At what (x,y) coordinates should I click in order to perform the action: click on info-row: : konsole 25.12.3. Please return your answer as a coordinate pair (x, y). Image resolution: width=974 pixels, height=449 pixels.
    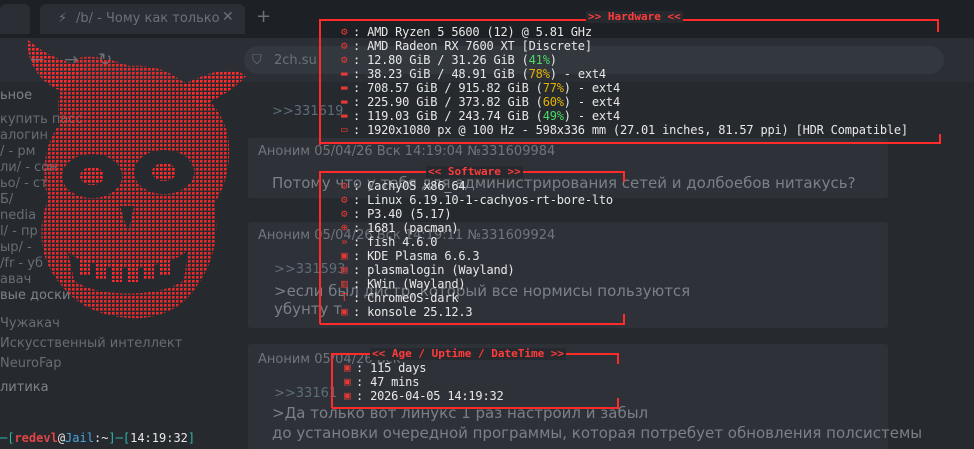
    Looking at the image, I should click on (413, 312).